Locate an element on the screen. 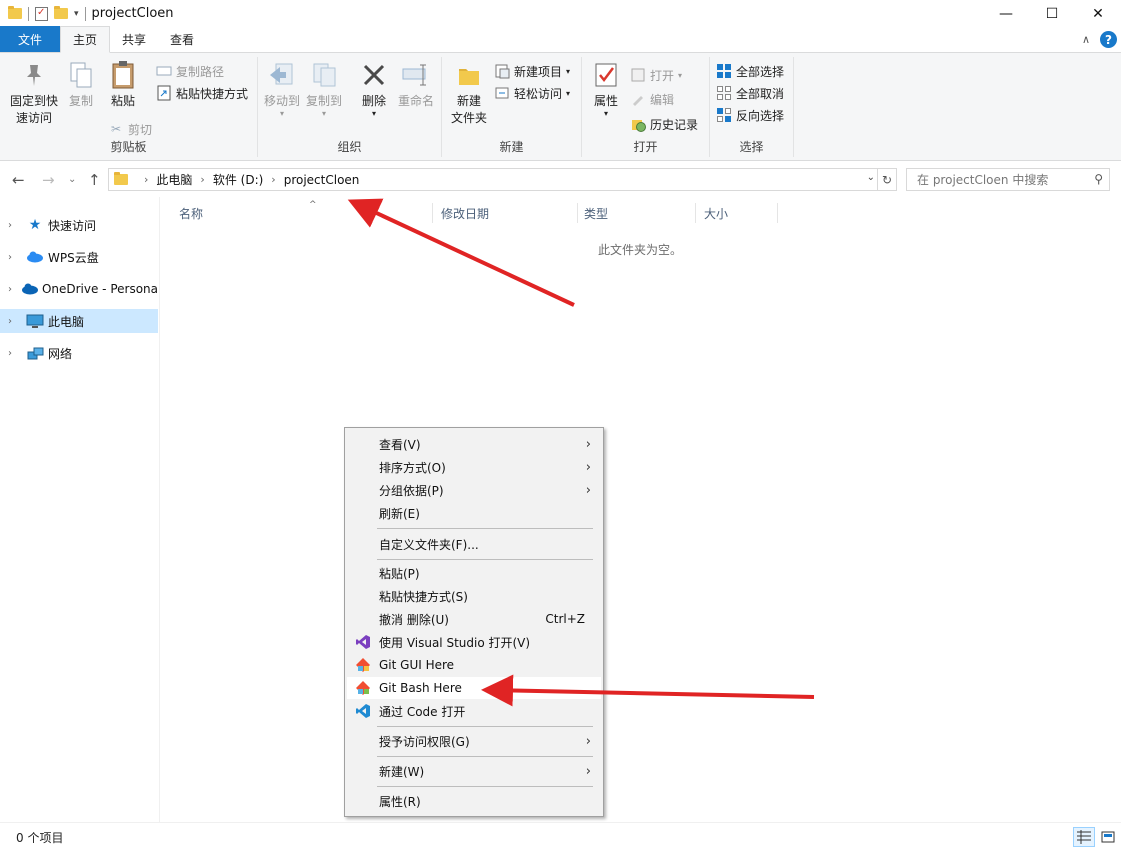 The width and height of the screenshot is (1121, 852). paste-shortcut-button: 粘贴快捷方式 is located at coordinates (202, 93).